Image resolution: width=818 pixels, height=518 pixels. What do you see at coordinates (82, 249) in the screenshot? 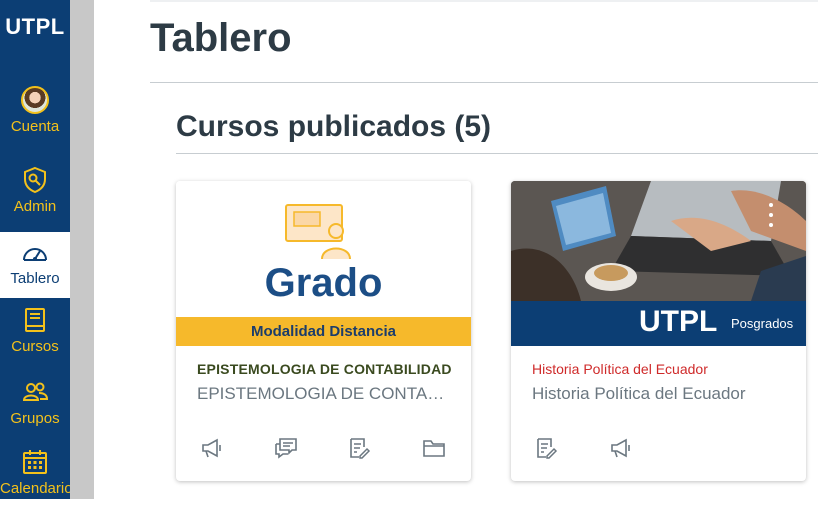
I see `scrollbar` at bounding box center [82, 249].